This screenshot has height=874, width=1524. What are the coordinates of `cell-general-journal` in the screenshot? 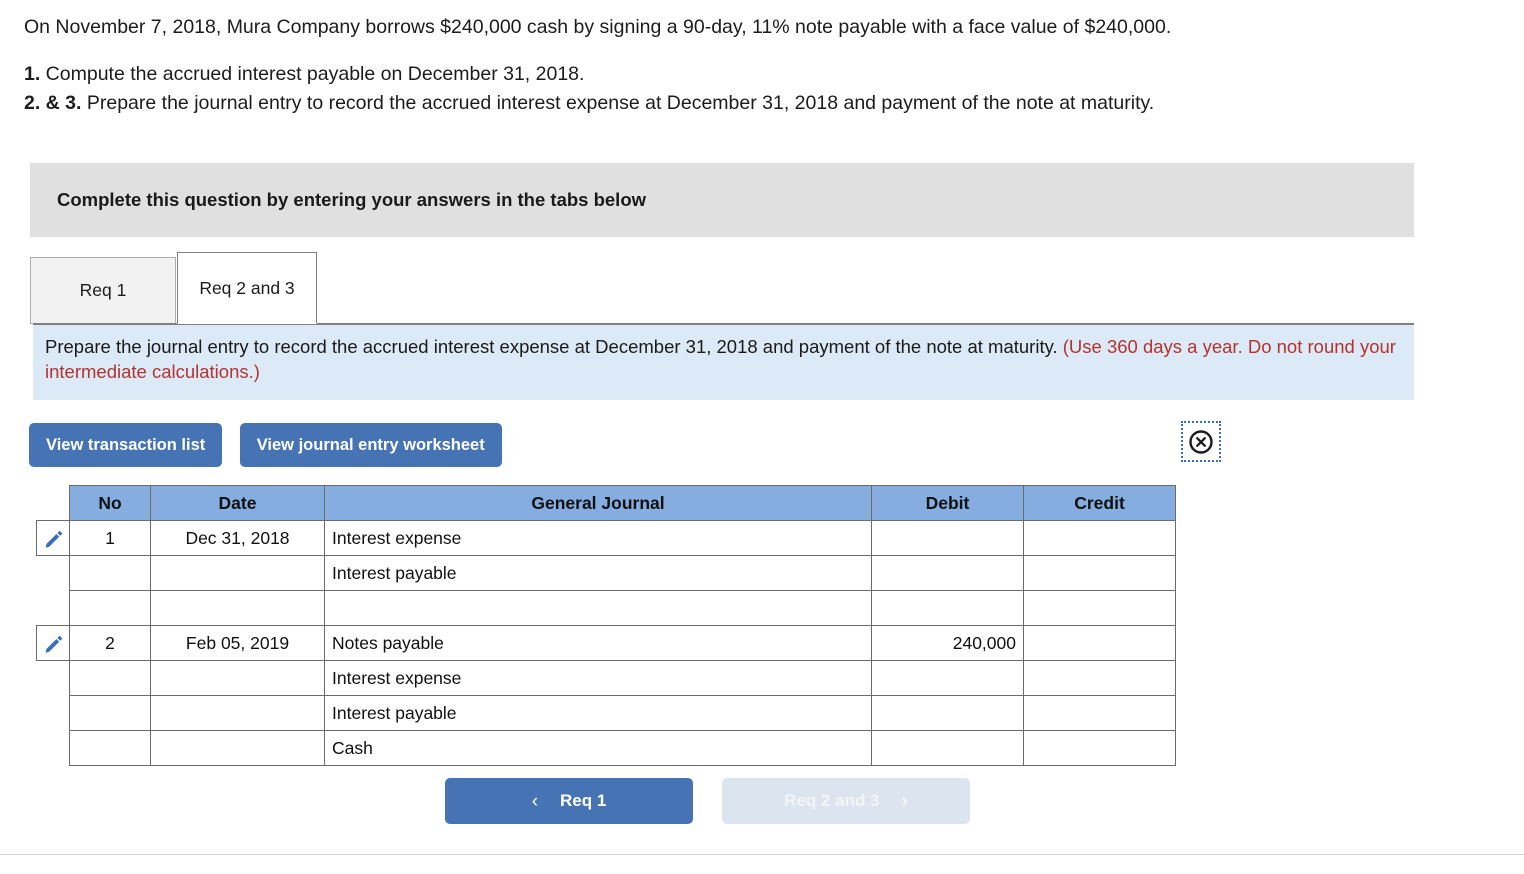 It's located at (598, 608).